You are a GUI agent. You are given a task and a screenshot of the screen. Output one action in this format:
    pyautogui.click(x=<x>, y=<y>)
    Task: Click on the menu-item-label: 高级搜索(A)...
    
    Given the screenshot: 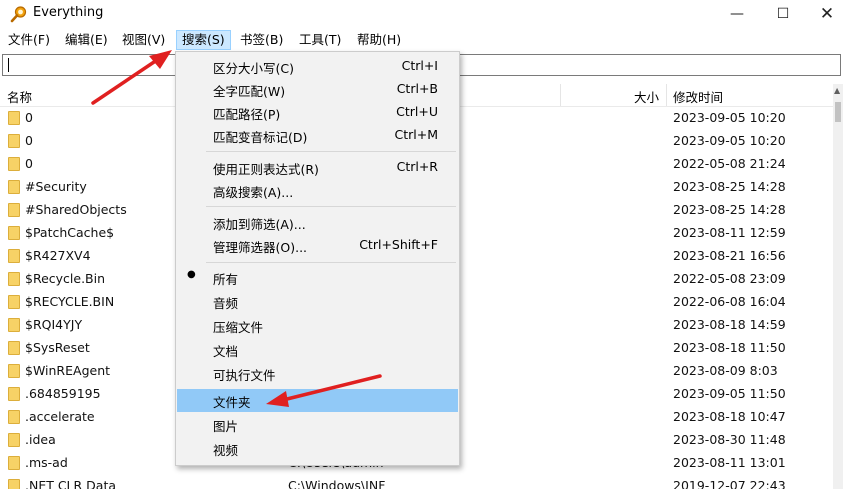 What is the action you would take?
    pyautogui.click(x=253, y=192)
    